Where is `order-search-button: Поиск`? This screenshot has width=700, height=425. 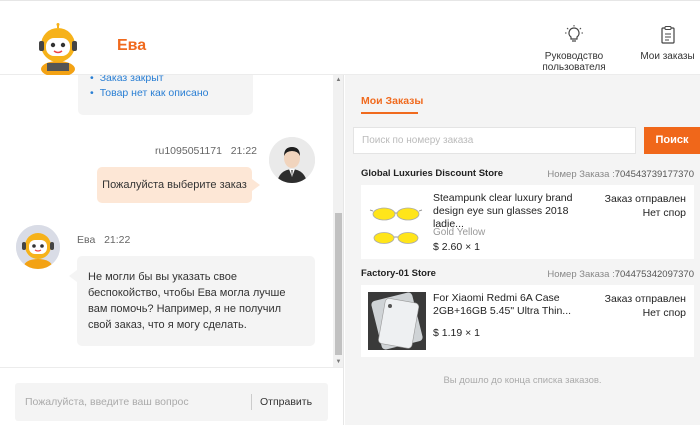
order-search-button: Поиск is located at coordinates (672, 140).